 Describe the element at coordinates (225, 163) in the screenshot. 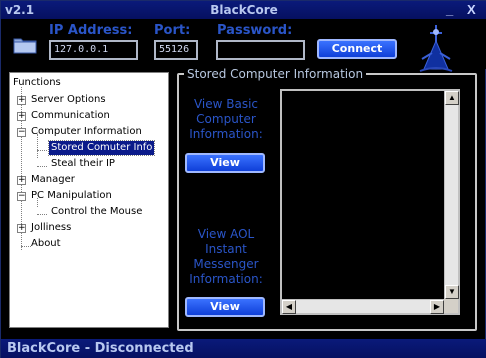

I see `view-basic-info-button: View` at that location.